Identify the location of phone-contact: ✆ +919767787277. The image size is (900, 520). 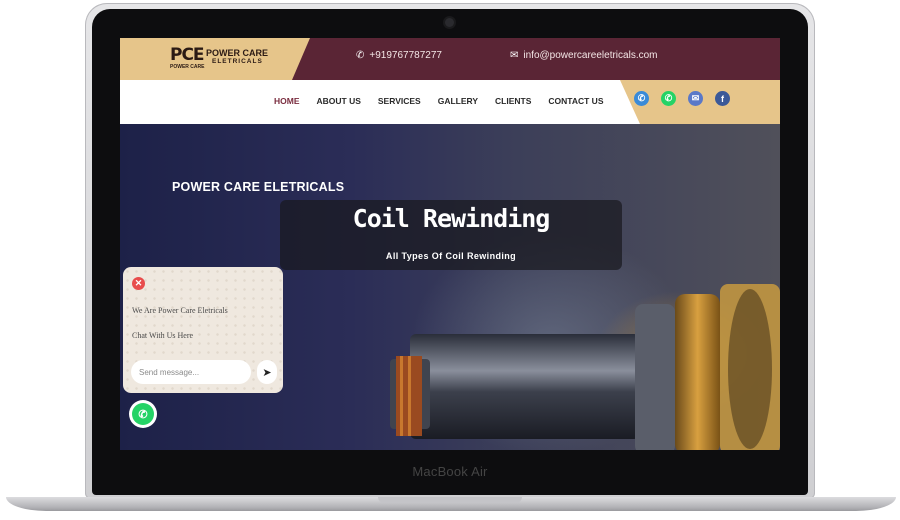
(399, 55).